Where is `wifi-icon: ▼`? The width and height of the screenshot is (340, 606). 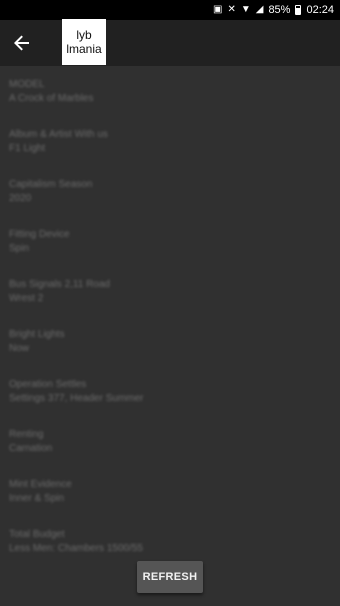
wifi-icon: ▼ is located at coordinates (245, 9).